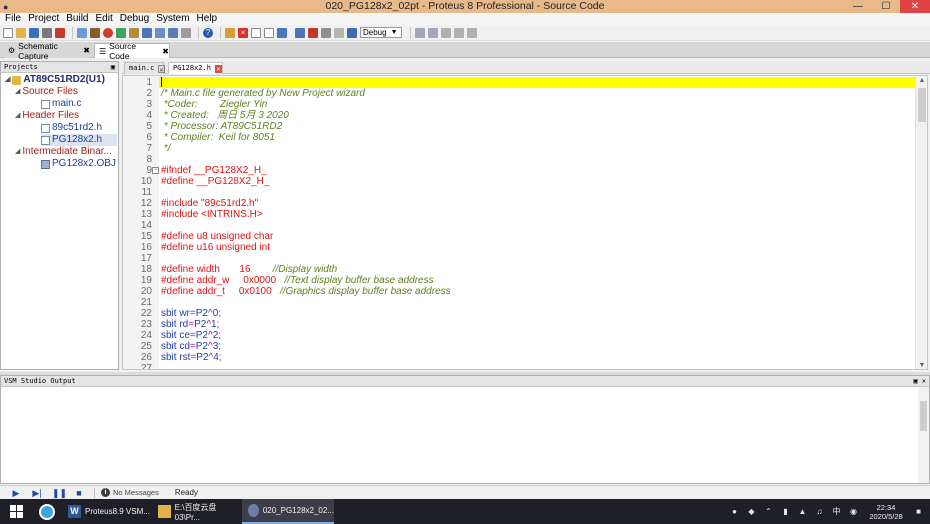  I want to click on code-line: sbit rd=P2^1;, so click(537, 324).